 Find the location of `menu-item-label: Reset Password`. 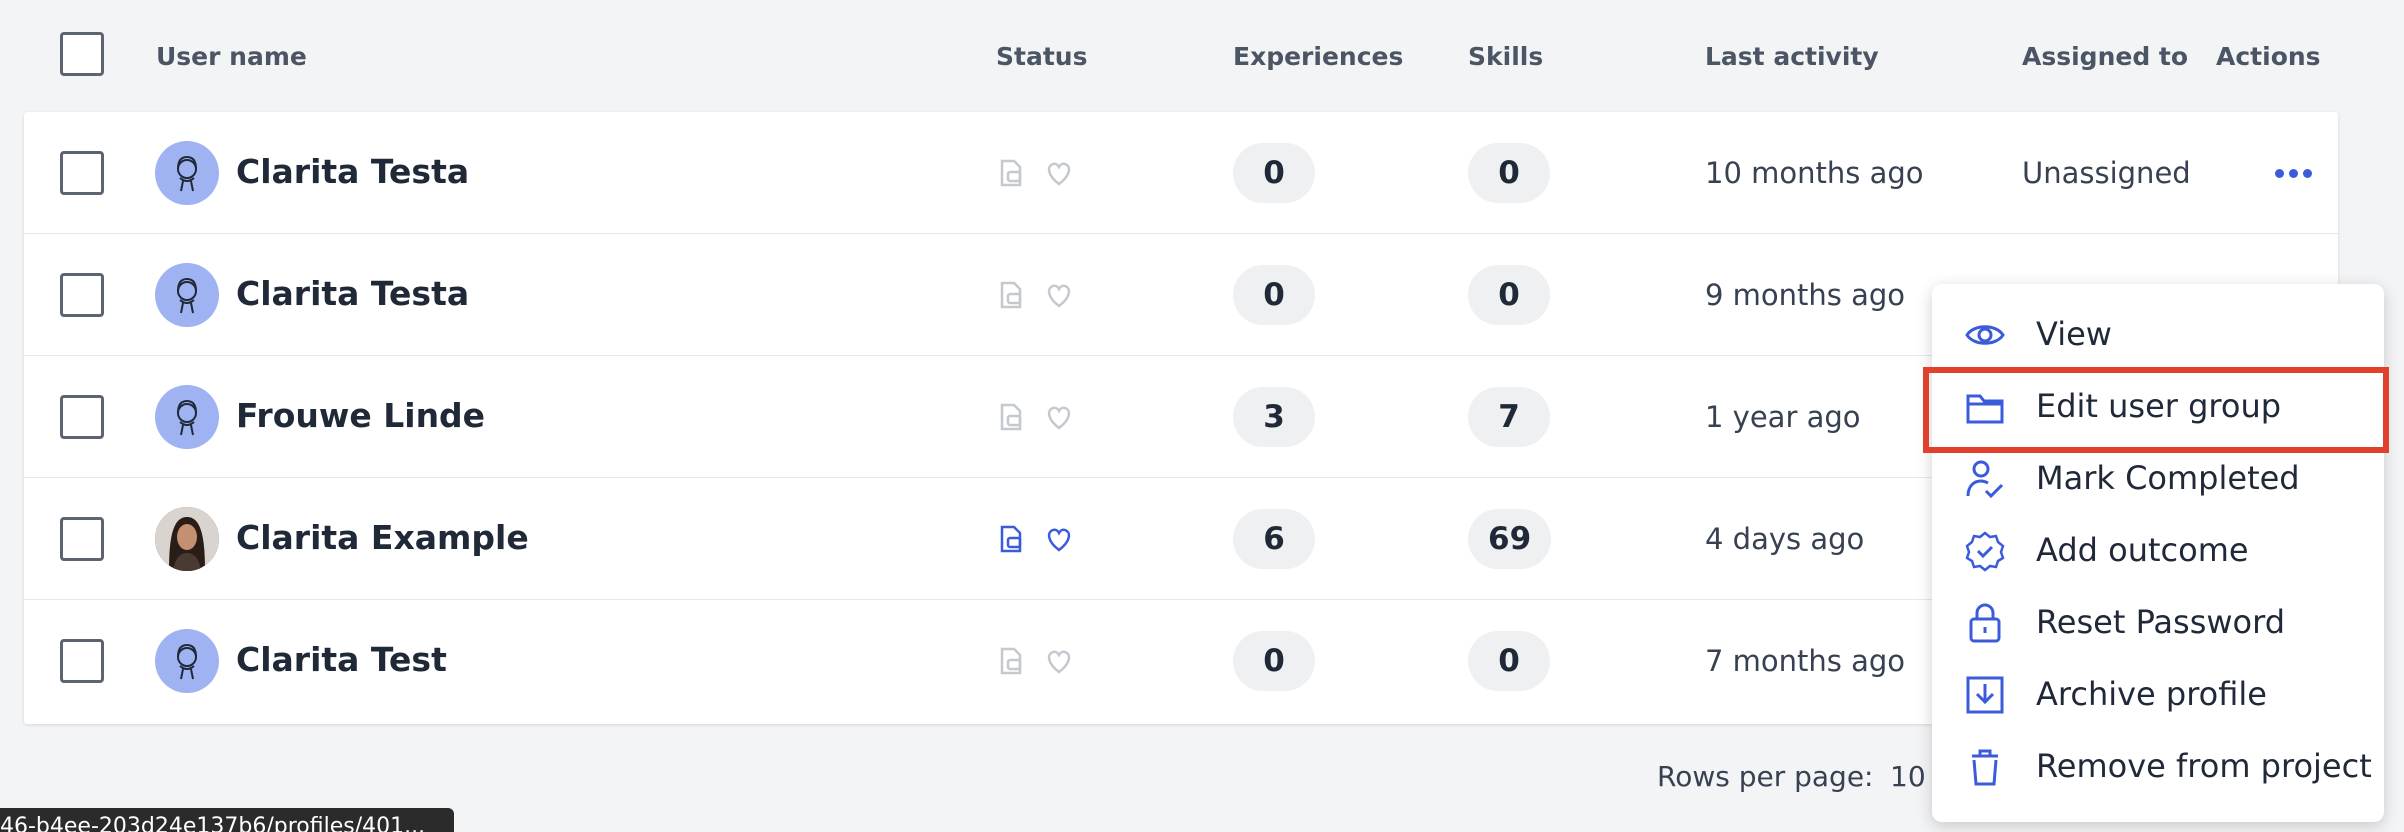

menu-item-label: Reset Password is located at coordinates (2161, 622).